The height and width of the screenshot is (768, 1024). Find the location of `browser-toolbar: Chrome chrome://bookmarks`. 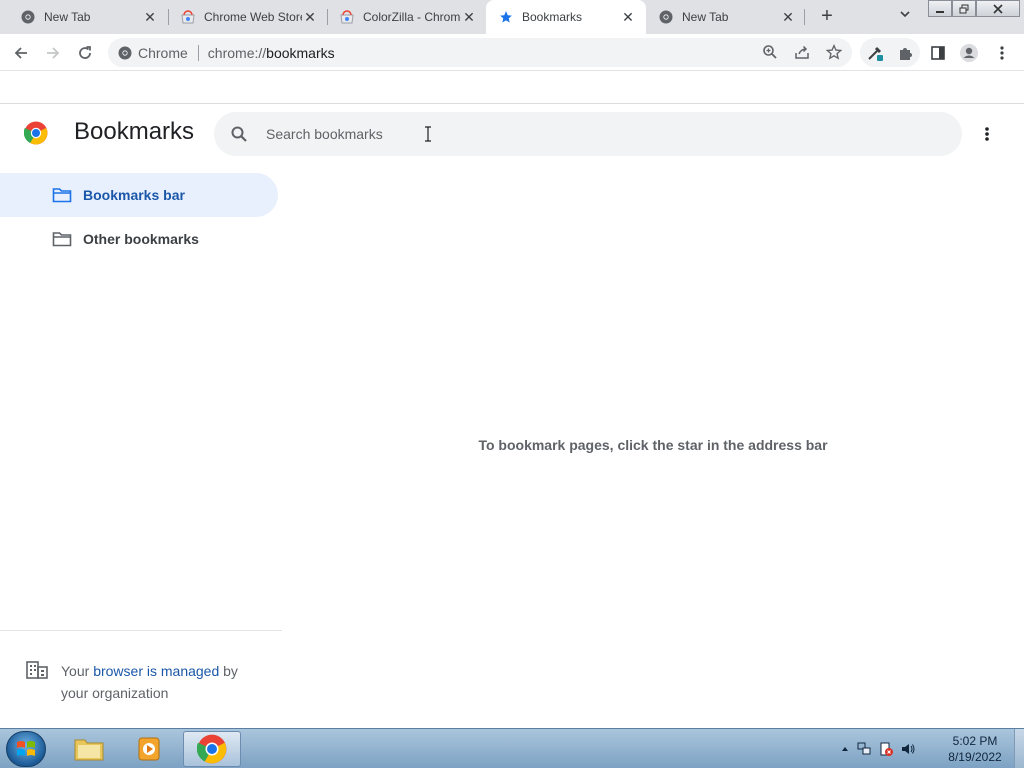

browser-toolbar: Chrome chrome://bookmarks is located at coordinates (512, 52).